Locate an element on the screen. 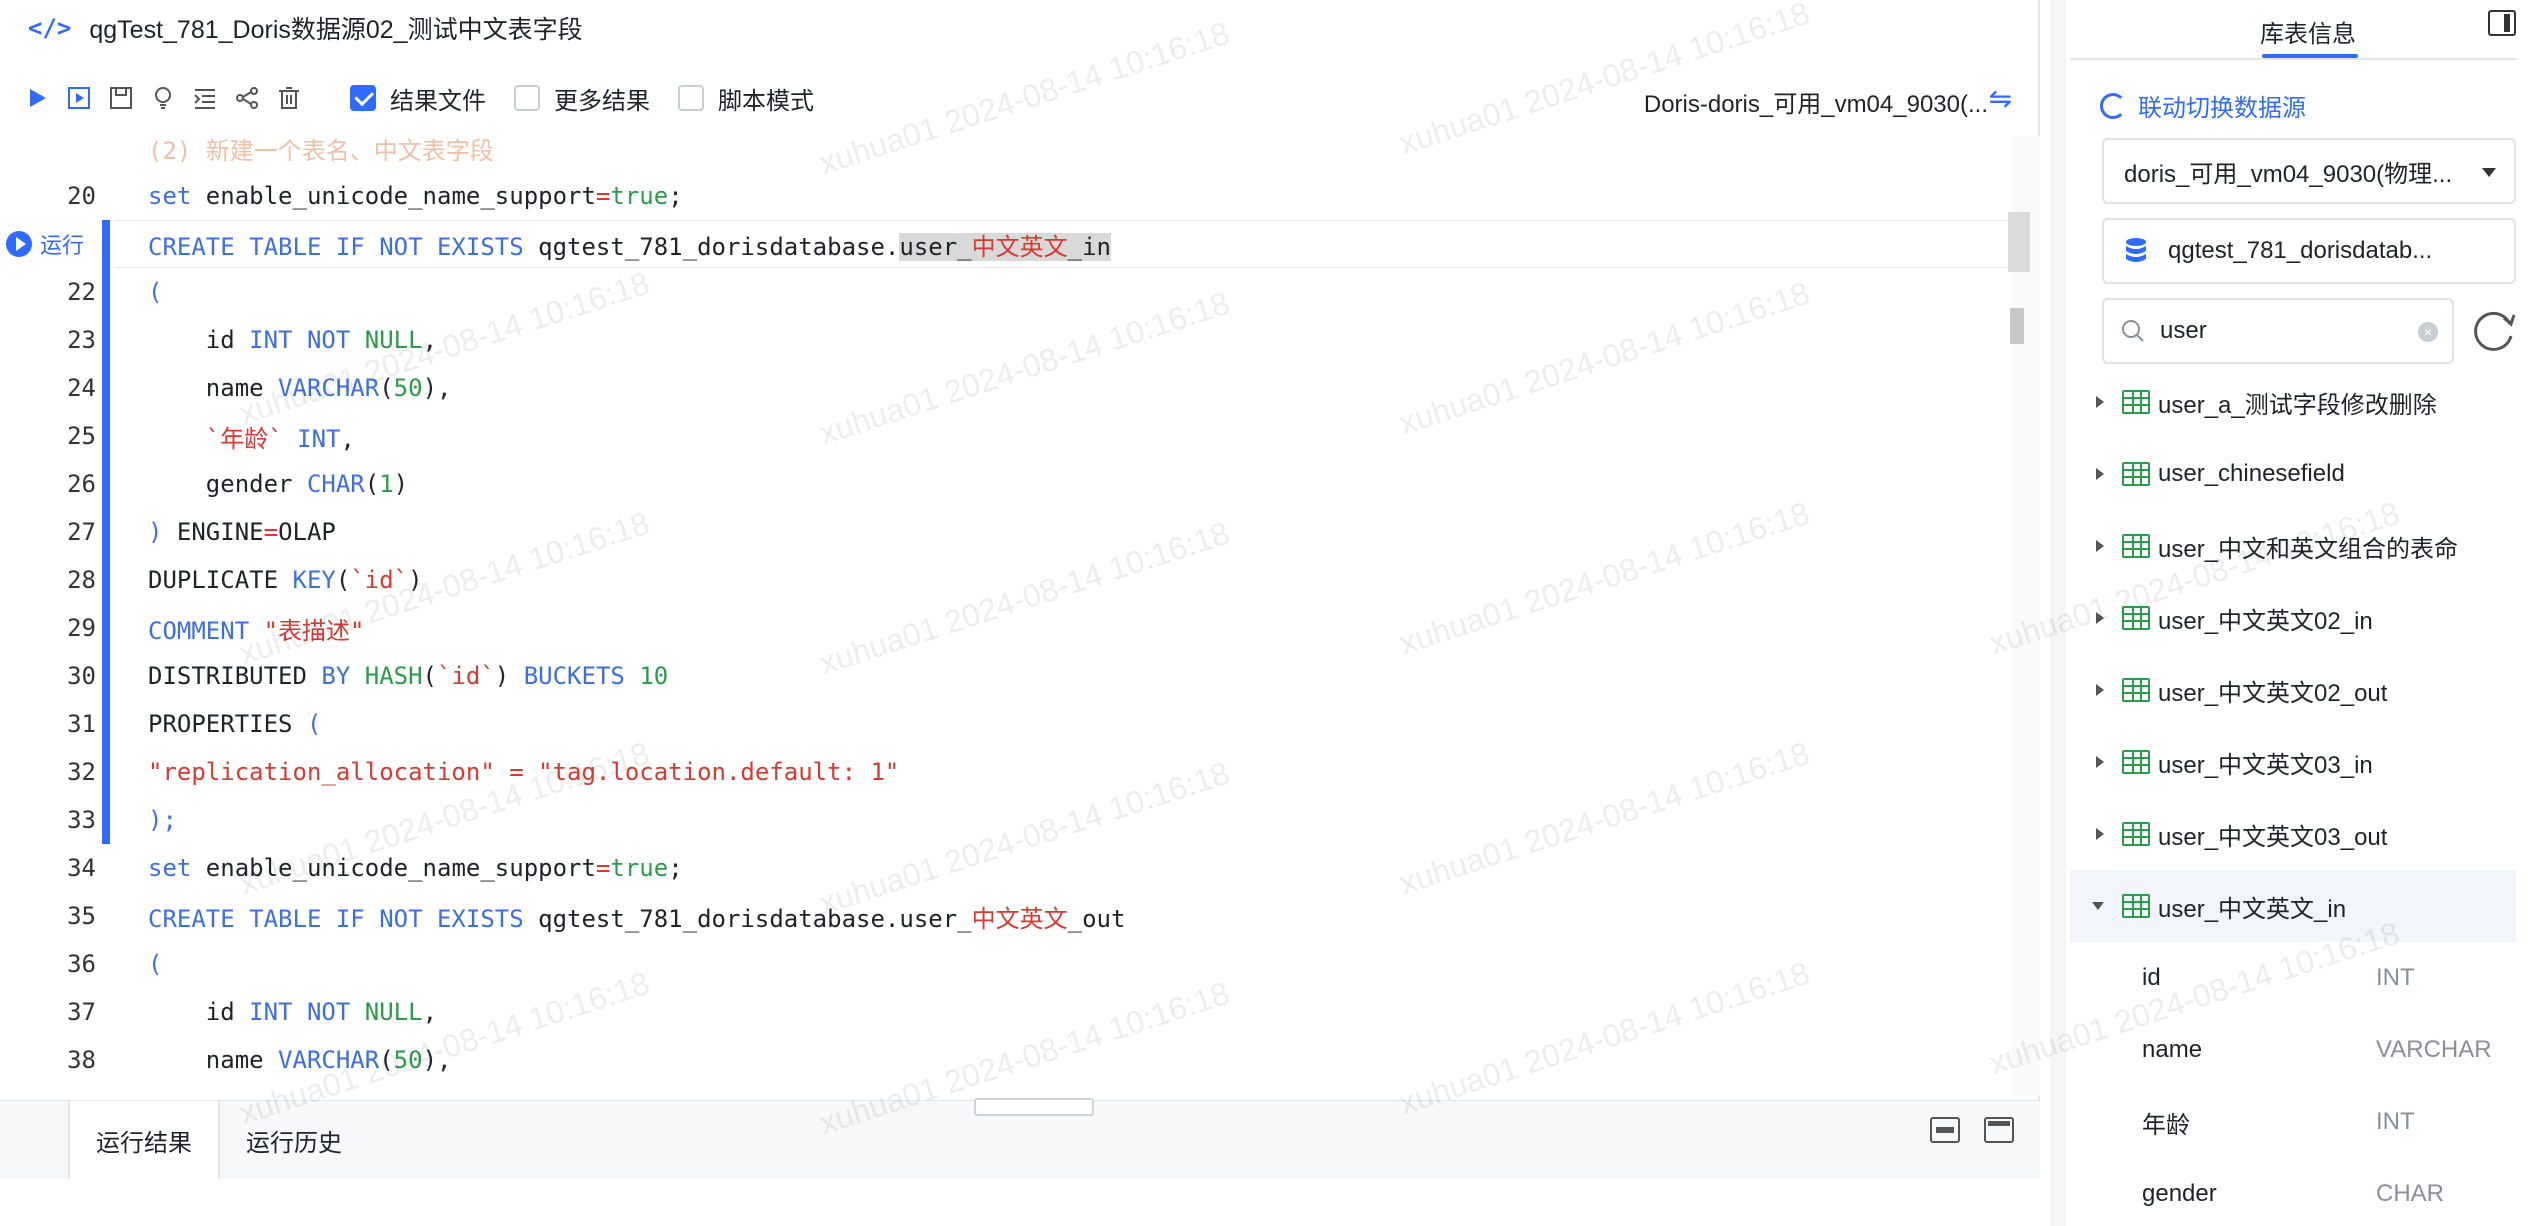  code-line: 26 gender CHAR(1) is located at coordinates (1000, 484).